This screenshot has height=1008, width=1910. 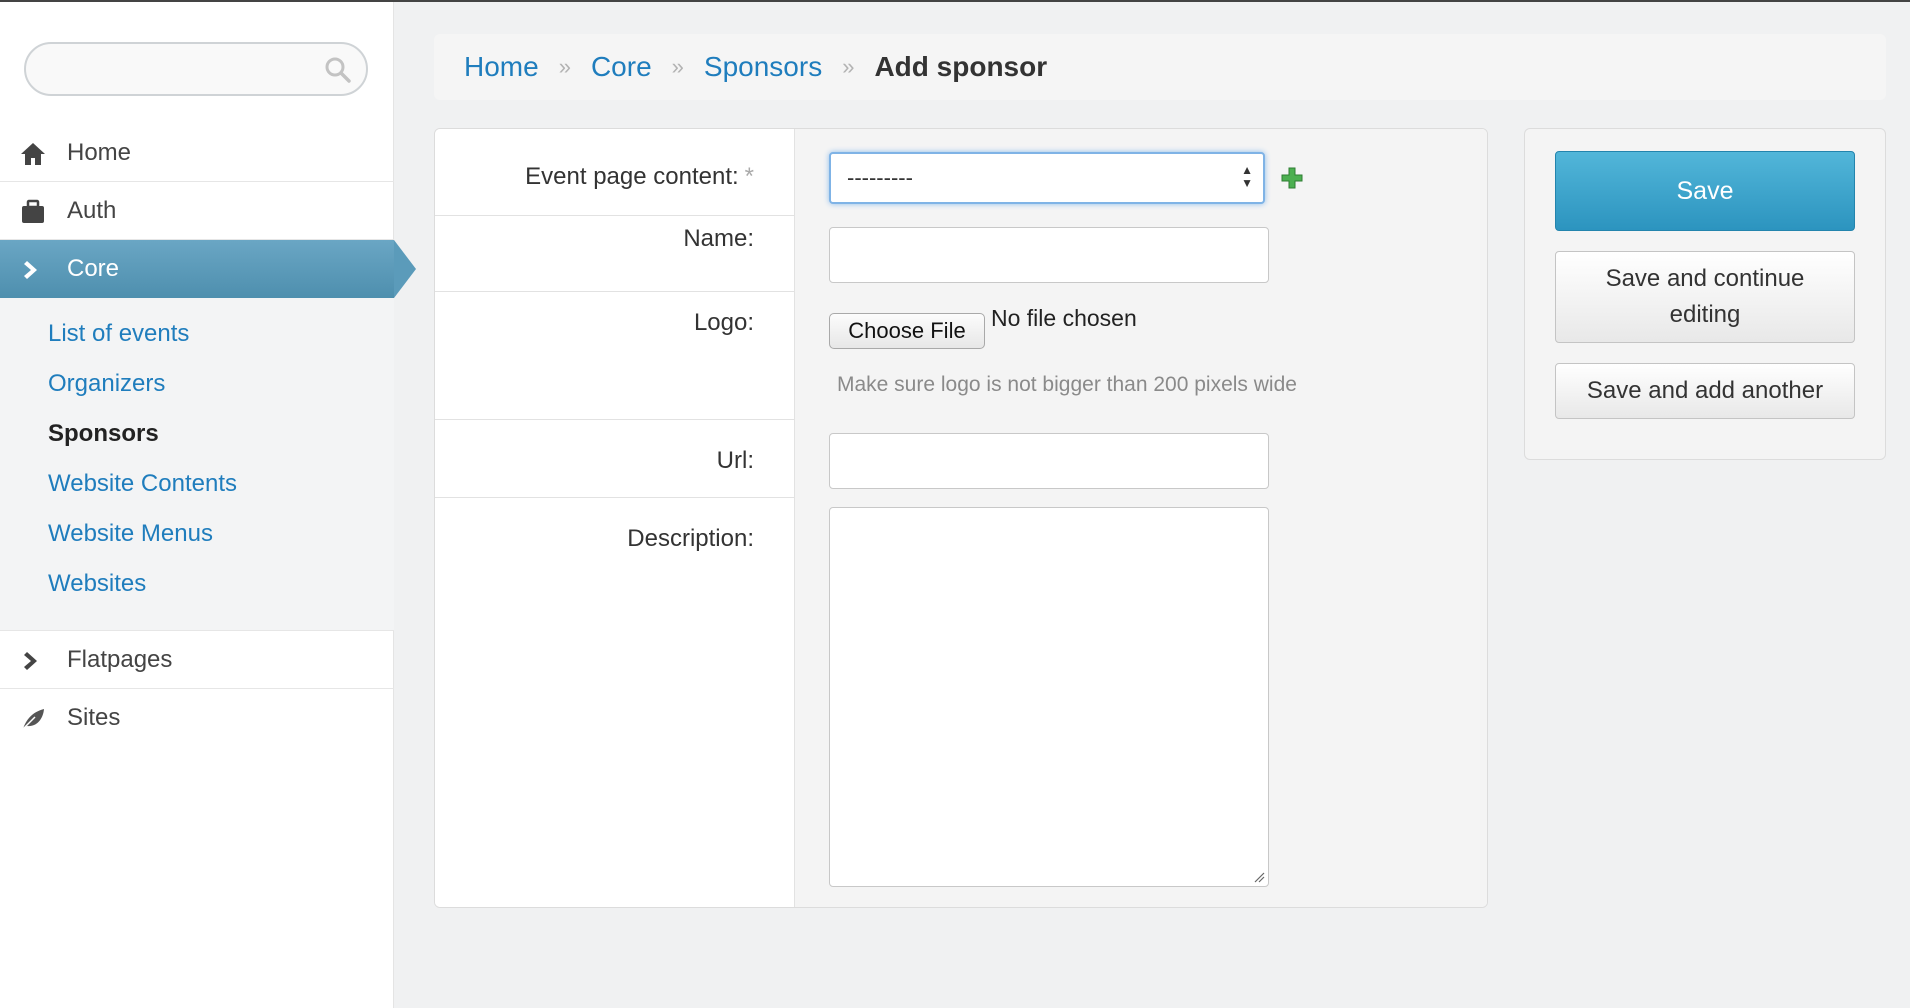 I want to click on sidebar-item-core: Core, so click(x=208, y=269).